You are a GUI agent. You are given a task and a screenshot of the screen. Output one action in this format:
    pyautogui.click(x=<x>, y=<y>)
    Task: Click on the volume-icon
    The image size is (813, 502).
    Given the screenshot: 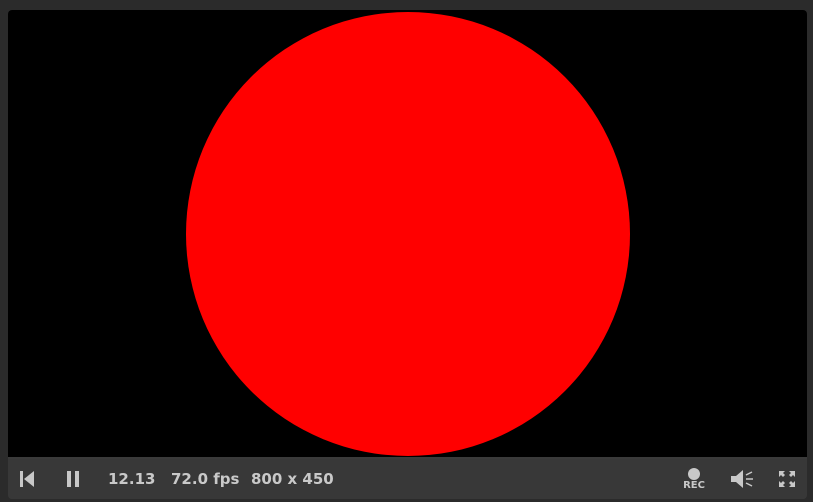 What is the action you would take?
    pyautogui.click(x=742, y=479)
    